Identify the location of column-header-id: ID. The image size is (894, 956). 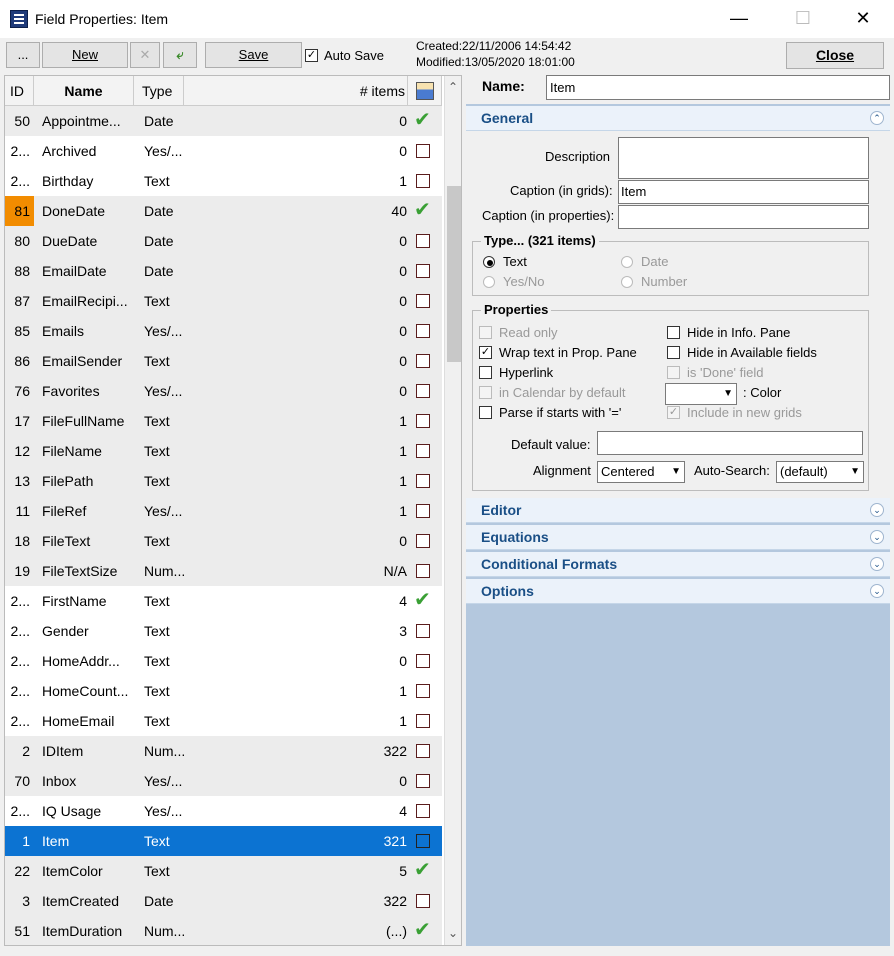
(19, 91).